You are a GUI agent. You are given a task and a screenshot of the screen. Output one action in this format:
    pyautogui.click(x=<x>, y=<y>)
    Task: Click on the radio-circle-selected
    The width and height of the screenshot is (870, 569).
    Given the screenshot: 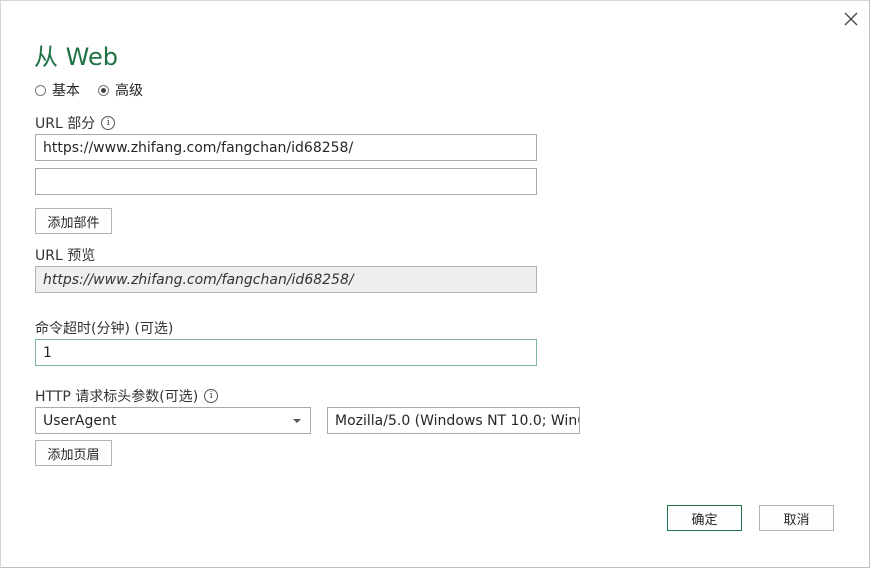 What is the action you would take?
    pyautogui.click(x=103, y=90)
    